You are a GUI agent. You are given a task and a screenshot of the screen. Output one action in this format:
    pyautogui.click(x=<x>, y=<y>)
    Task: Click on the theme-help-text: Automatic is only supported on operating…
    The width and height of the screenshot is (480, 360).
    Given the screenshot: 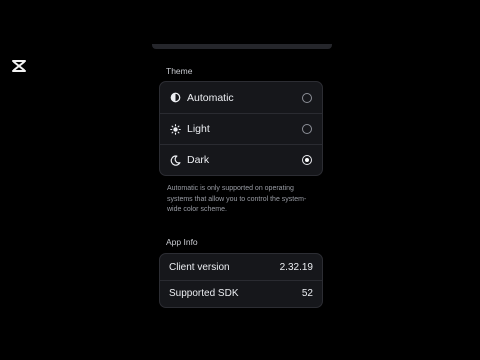 What is the action you would take?
    pyautogui.click(x=237, y=199)
    